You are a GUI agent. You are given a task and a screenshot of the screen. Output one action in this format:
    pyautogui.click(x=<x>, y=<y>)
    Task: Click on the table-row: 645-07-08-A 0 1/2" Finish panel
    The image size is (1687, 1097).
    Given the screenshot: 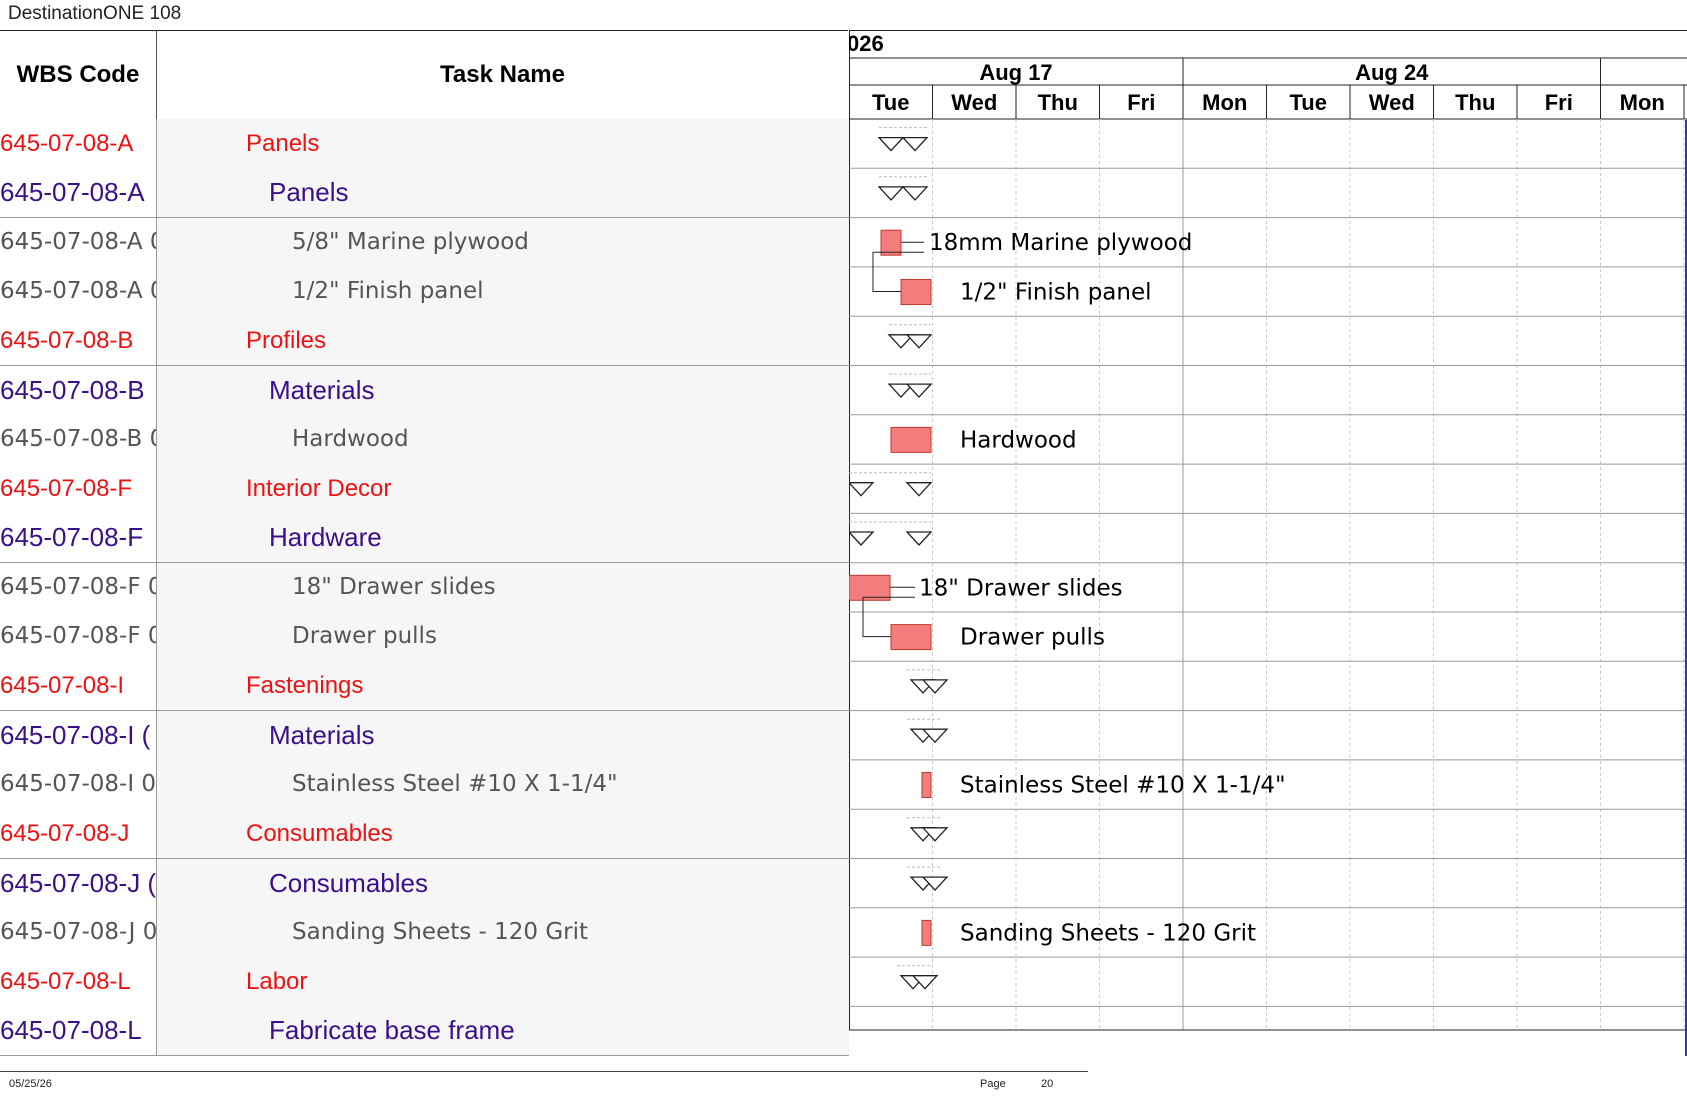 What is the action you would take?
    pyautogui.click(x=424, y=291)
    